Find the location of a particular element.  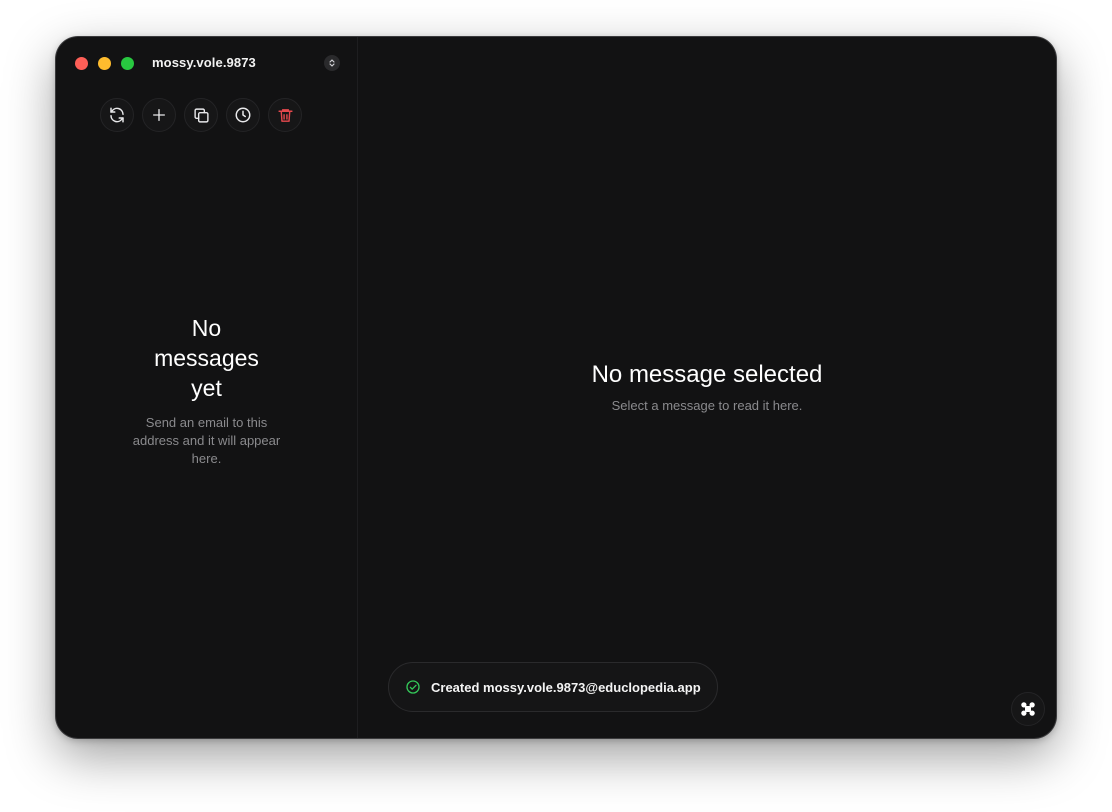

history-button is located at coordinates (243, 115).